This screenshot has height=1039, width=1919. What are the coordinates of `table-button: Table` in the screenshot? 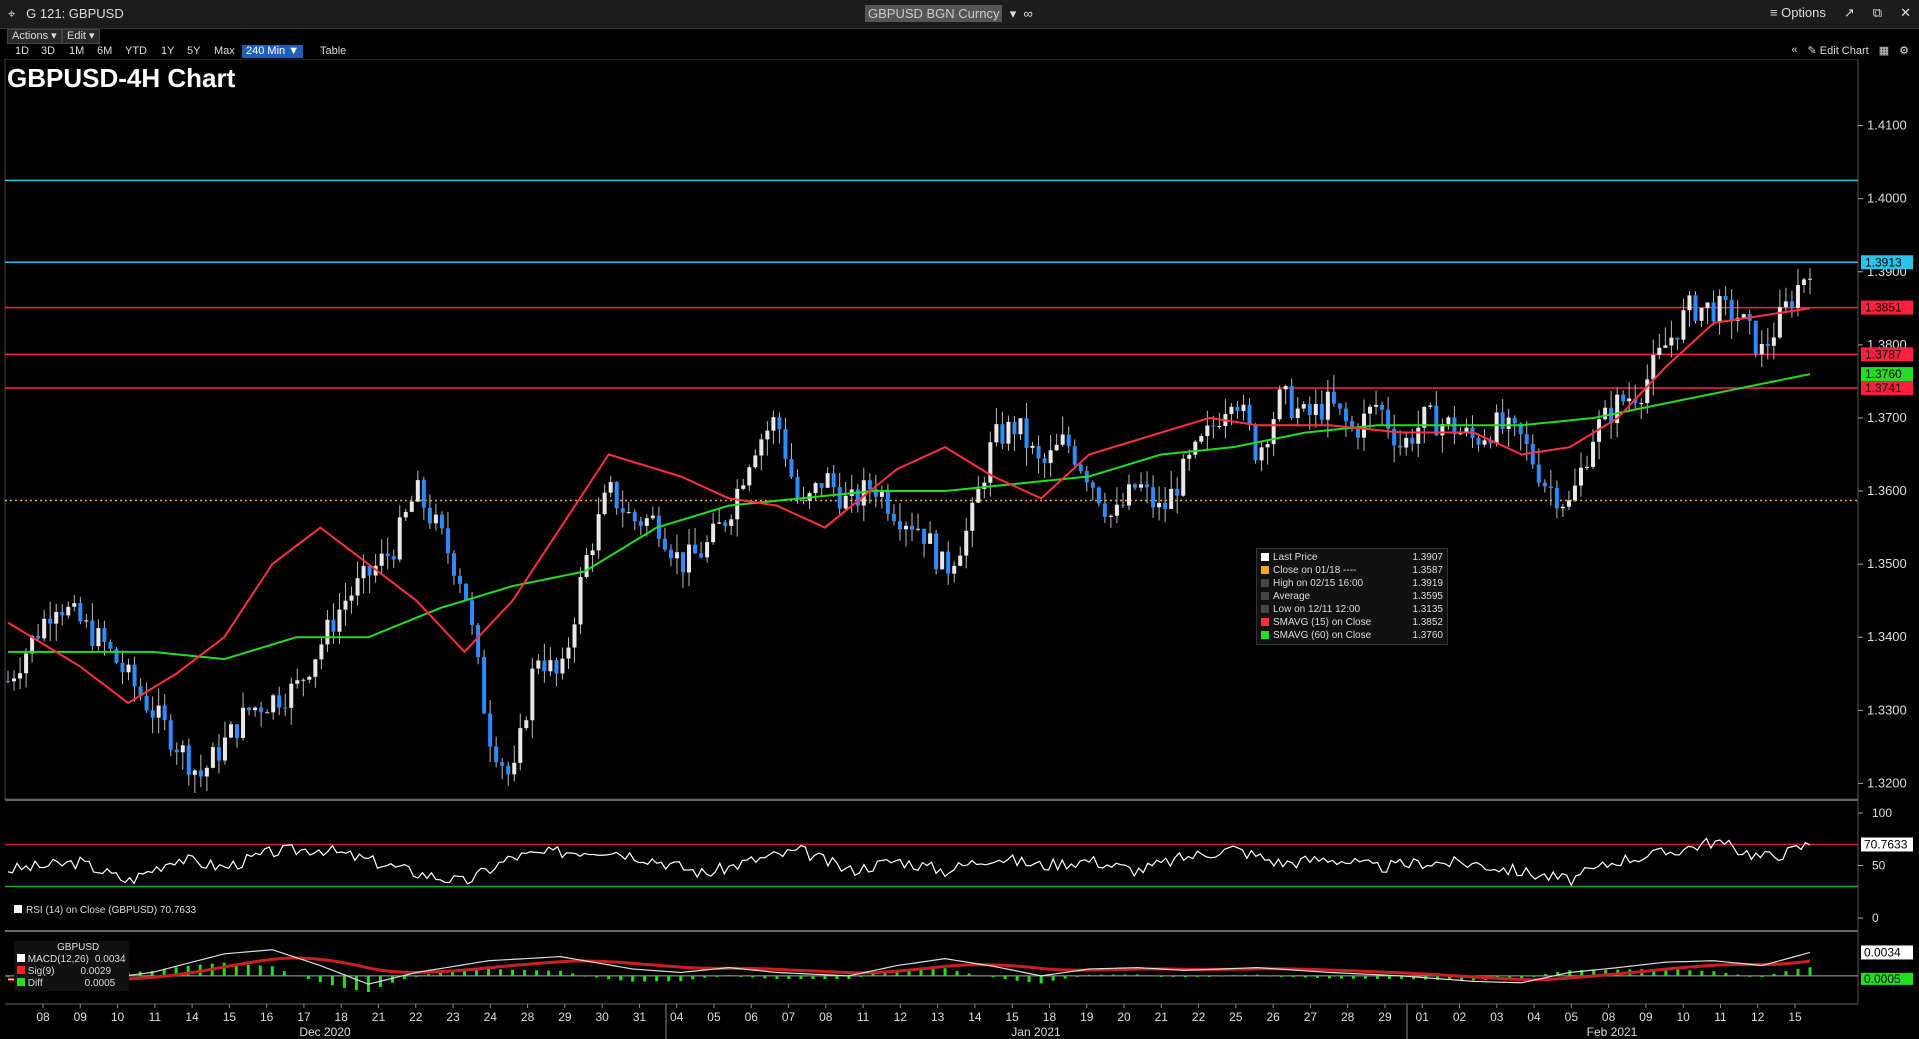 It's located at (333, 51).